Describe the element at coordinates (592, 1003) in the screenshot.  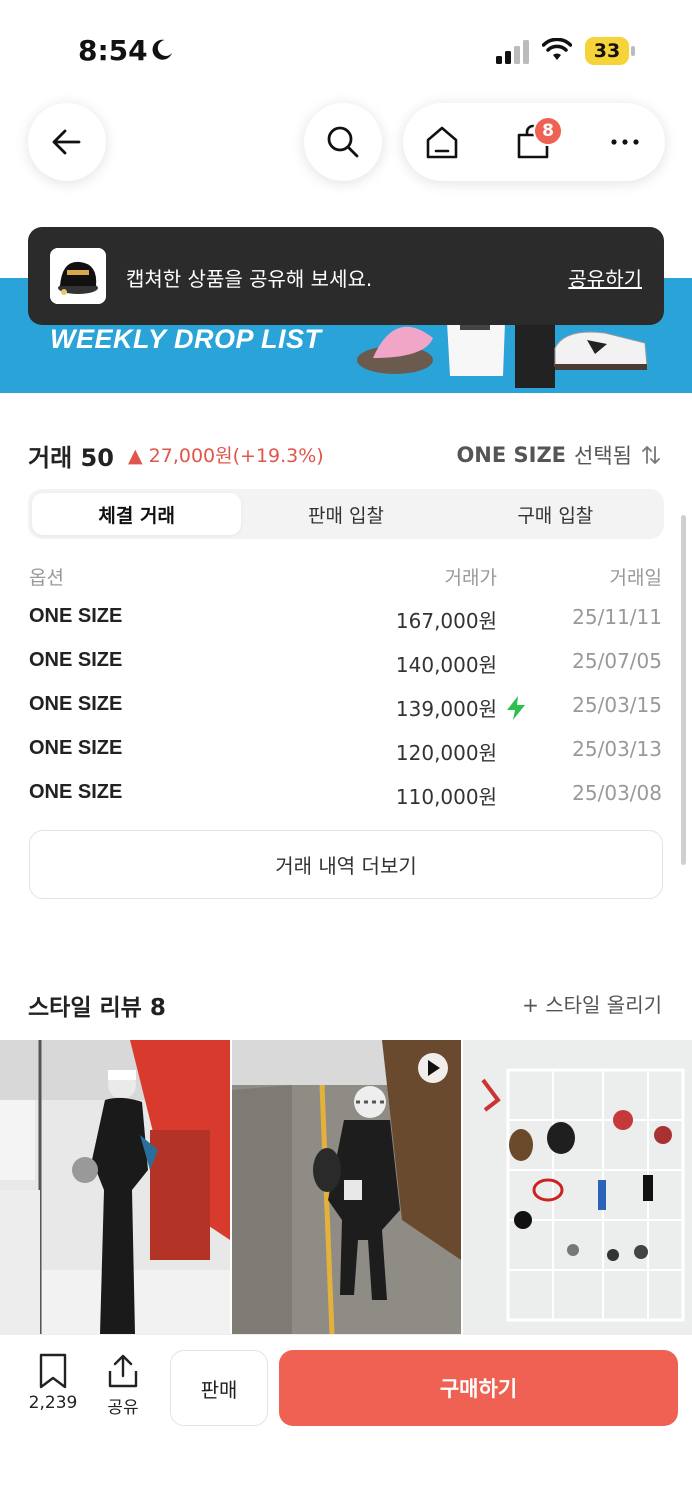
I see `upload-style-button: + 스타일 올리기` at that location.